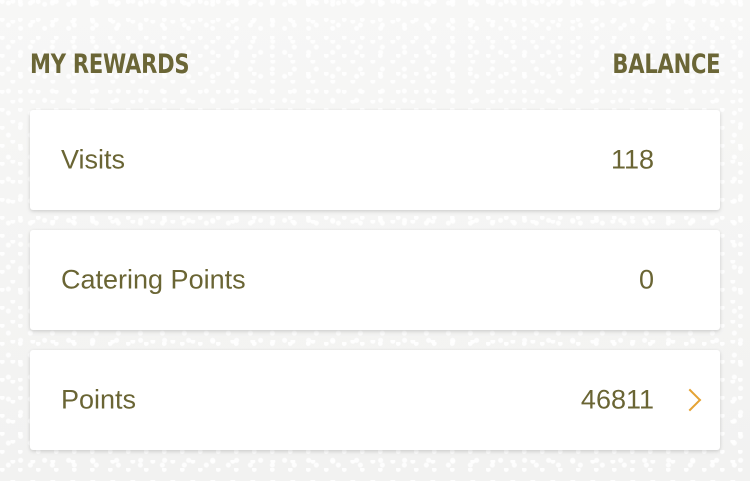 This screenshot has height=481, width=750. I want to click on balance-heading: BALANCE, so click(666, 64).